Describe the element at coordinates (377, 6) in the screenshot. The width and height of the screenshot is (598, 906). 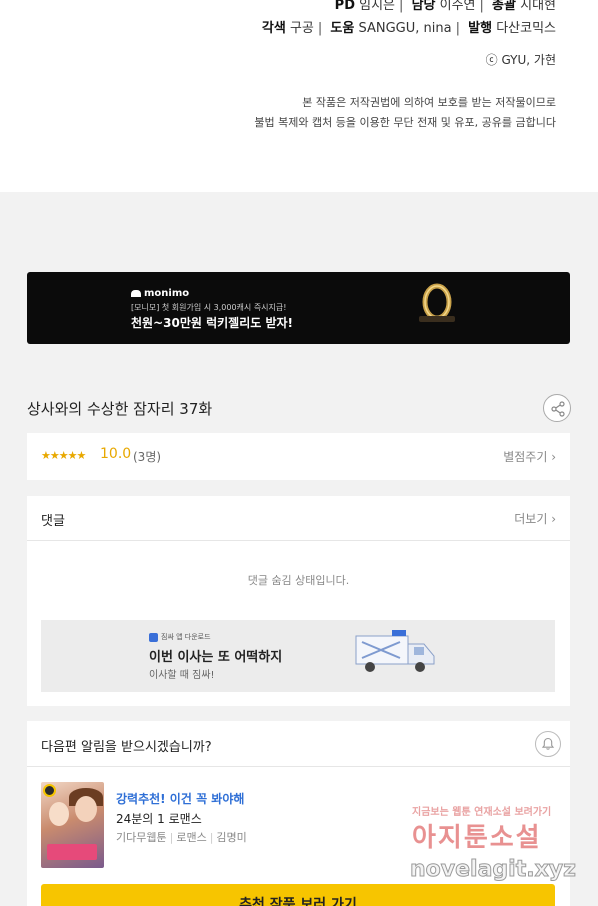
I see `pd-value: 임지은` at that location.